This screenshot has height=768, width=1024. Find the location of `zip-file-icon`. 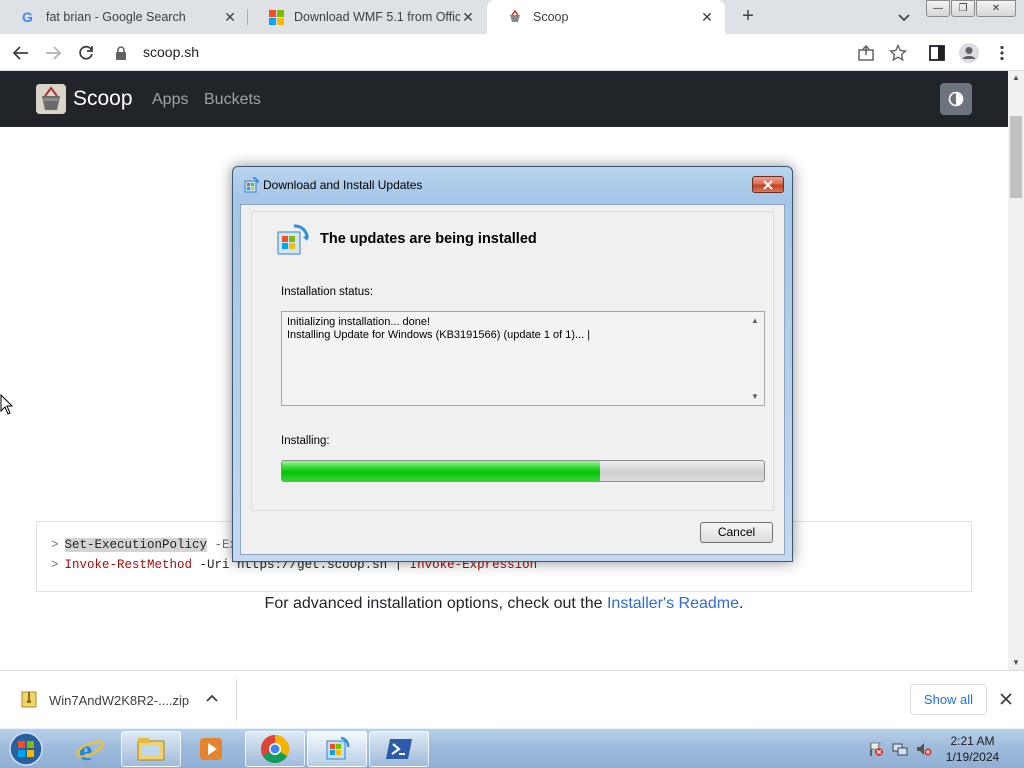

zip-file-icon is located at coordinates (29, 699).